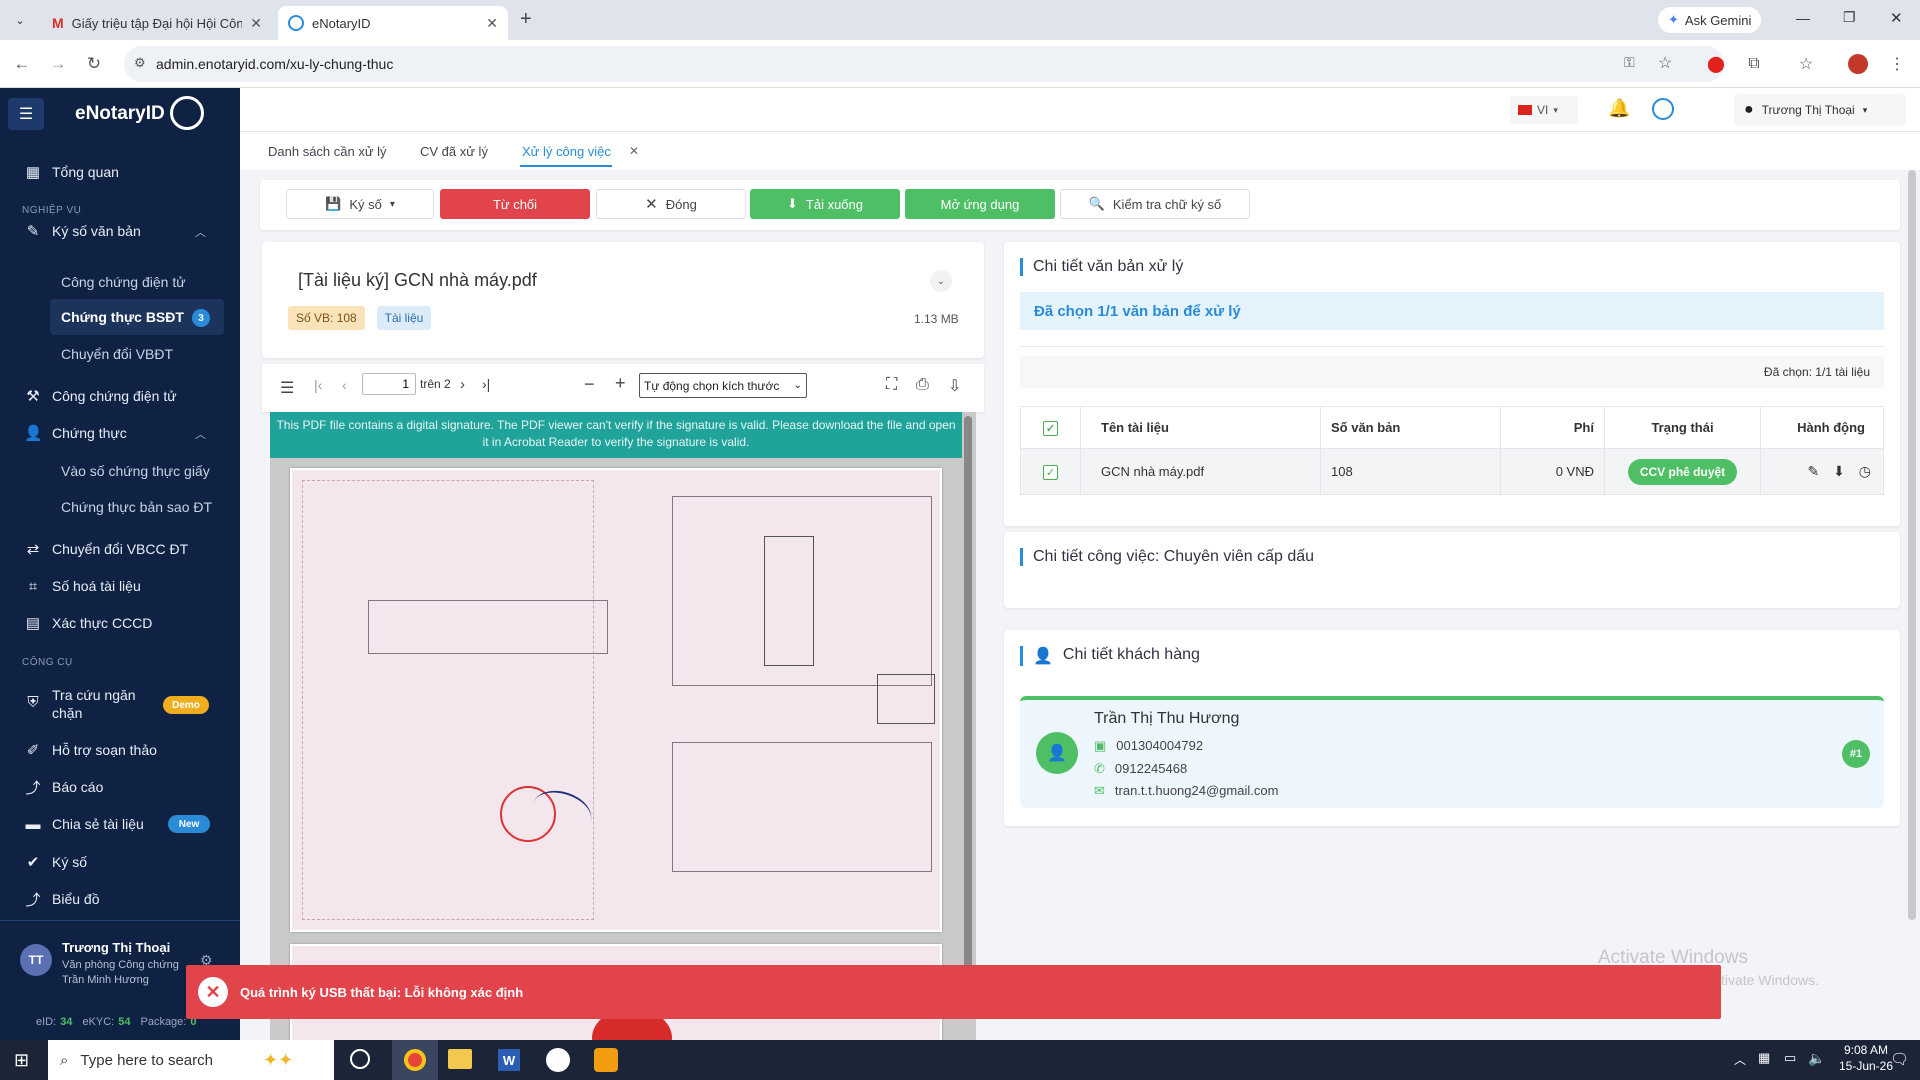 The width and height of the screenshot is (1920, 1080). I want to click on sidebar-item-bao-cao: ⤴ Báo cáo, so click(63, 787).